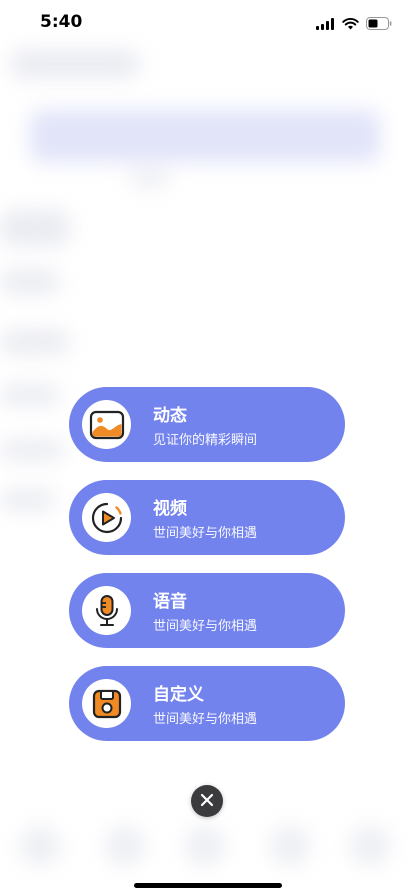  What do you see at coordinates (106, 424) in the screenshot?
I see `image-icon` at bounding box center [106, 424].